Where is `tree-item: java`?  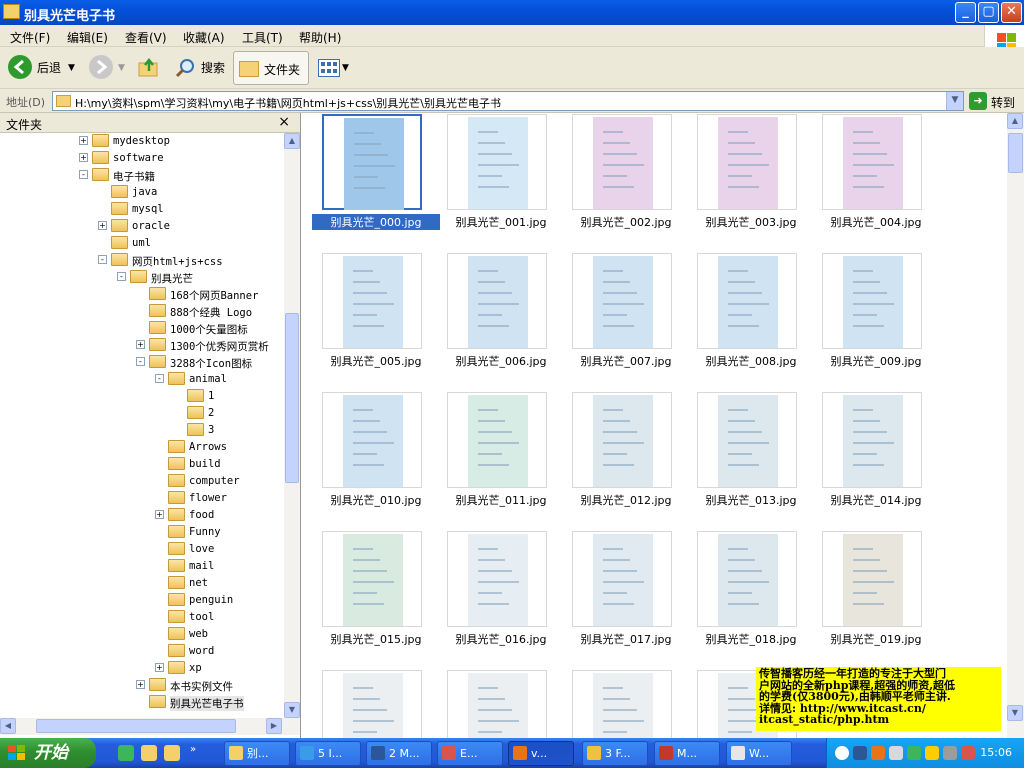
tree-item: java is located at coordinates (142, 192).